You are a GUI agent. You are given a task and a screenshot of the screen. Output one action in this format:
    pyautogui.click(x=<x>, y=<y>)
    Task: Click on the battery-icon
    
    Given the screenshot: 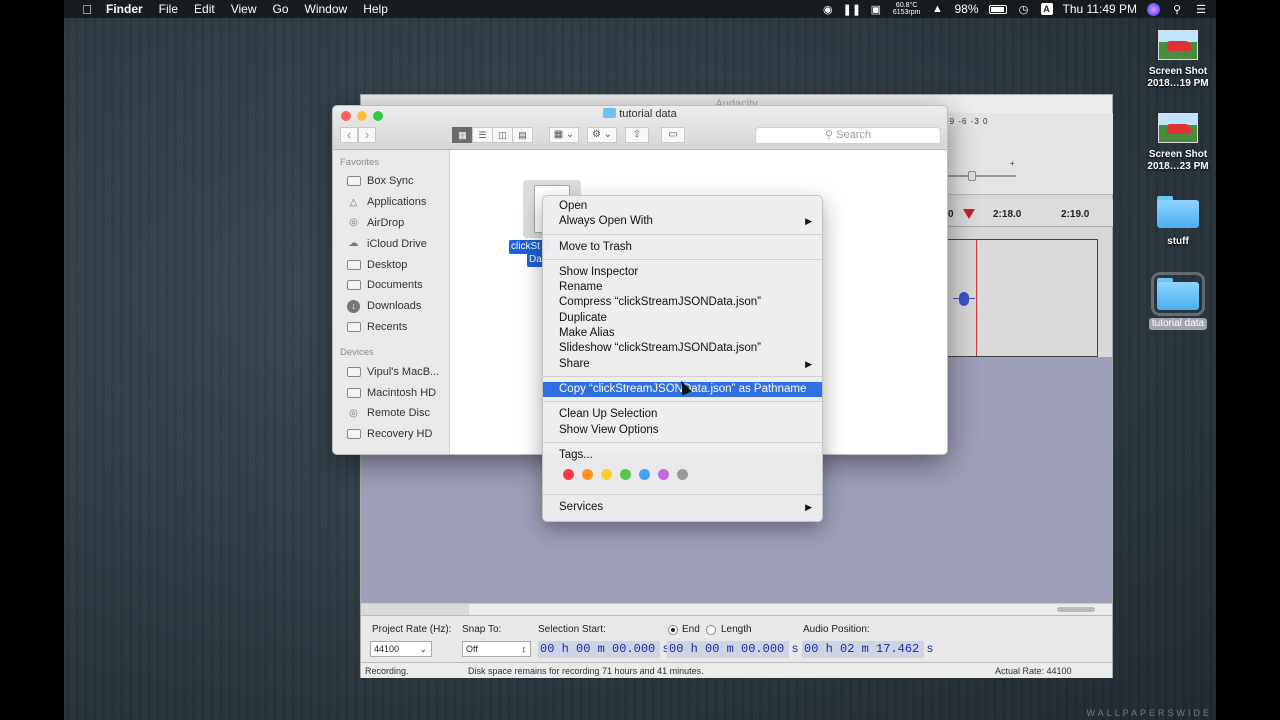 What is the action you would take?
    pyautogui.click(x=997, y=9)
    